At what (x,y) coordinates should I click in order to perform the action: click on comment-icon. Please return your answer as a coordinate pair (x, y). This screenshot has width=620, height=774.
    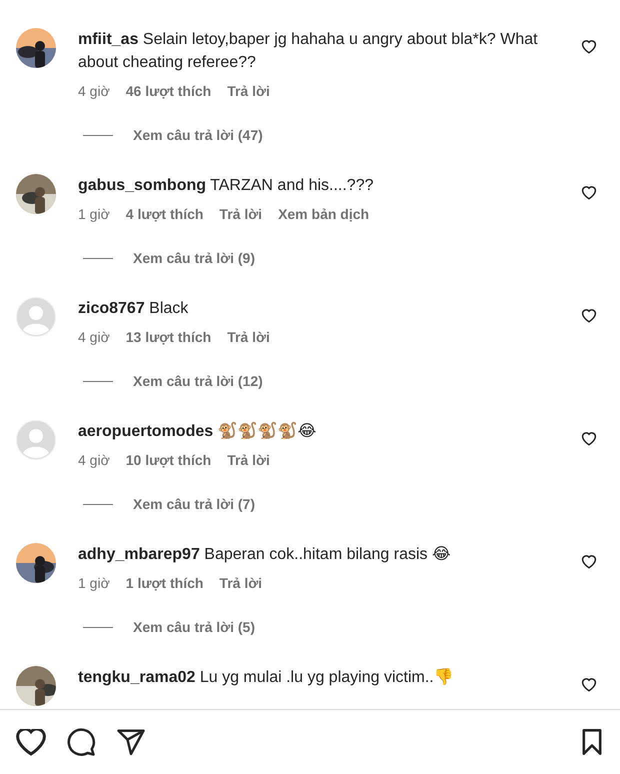
    Looking at the image, I should click on (81, 742).